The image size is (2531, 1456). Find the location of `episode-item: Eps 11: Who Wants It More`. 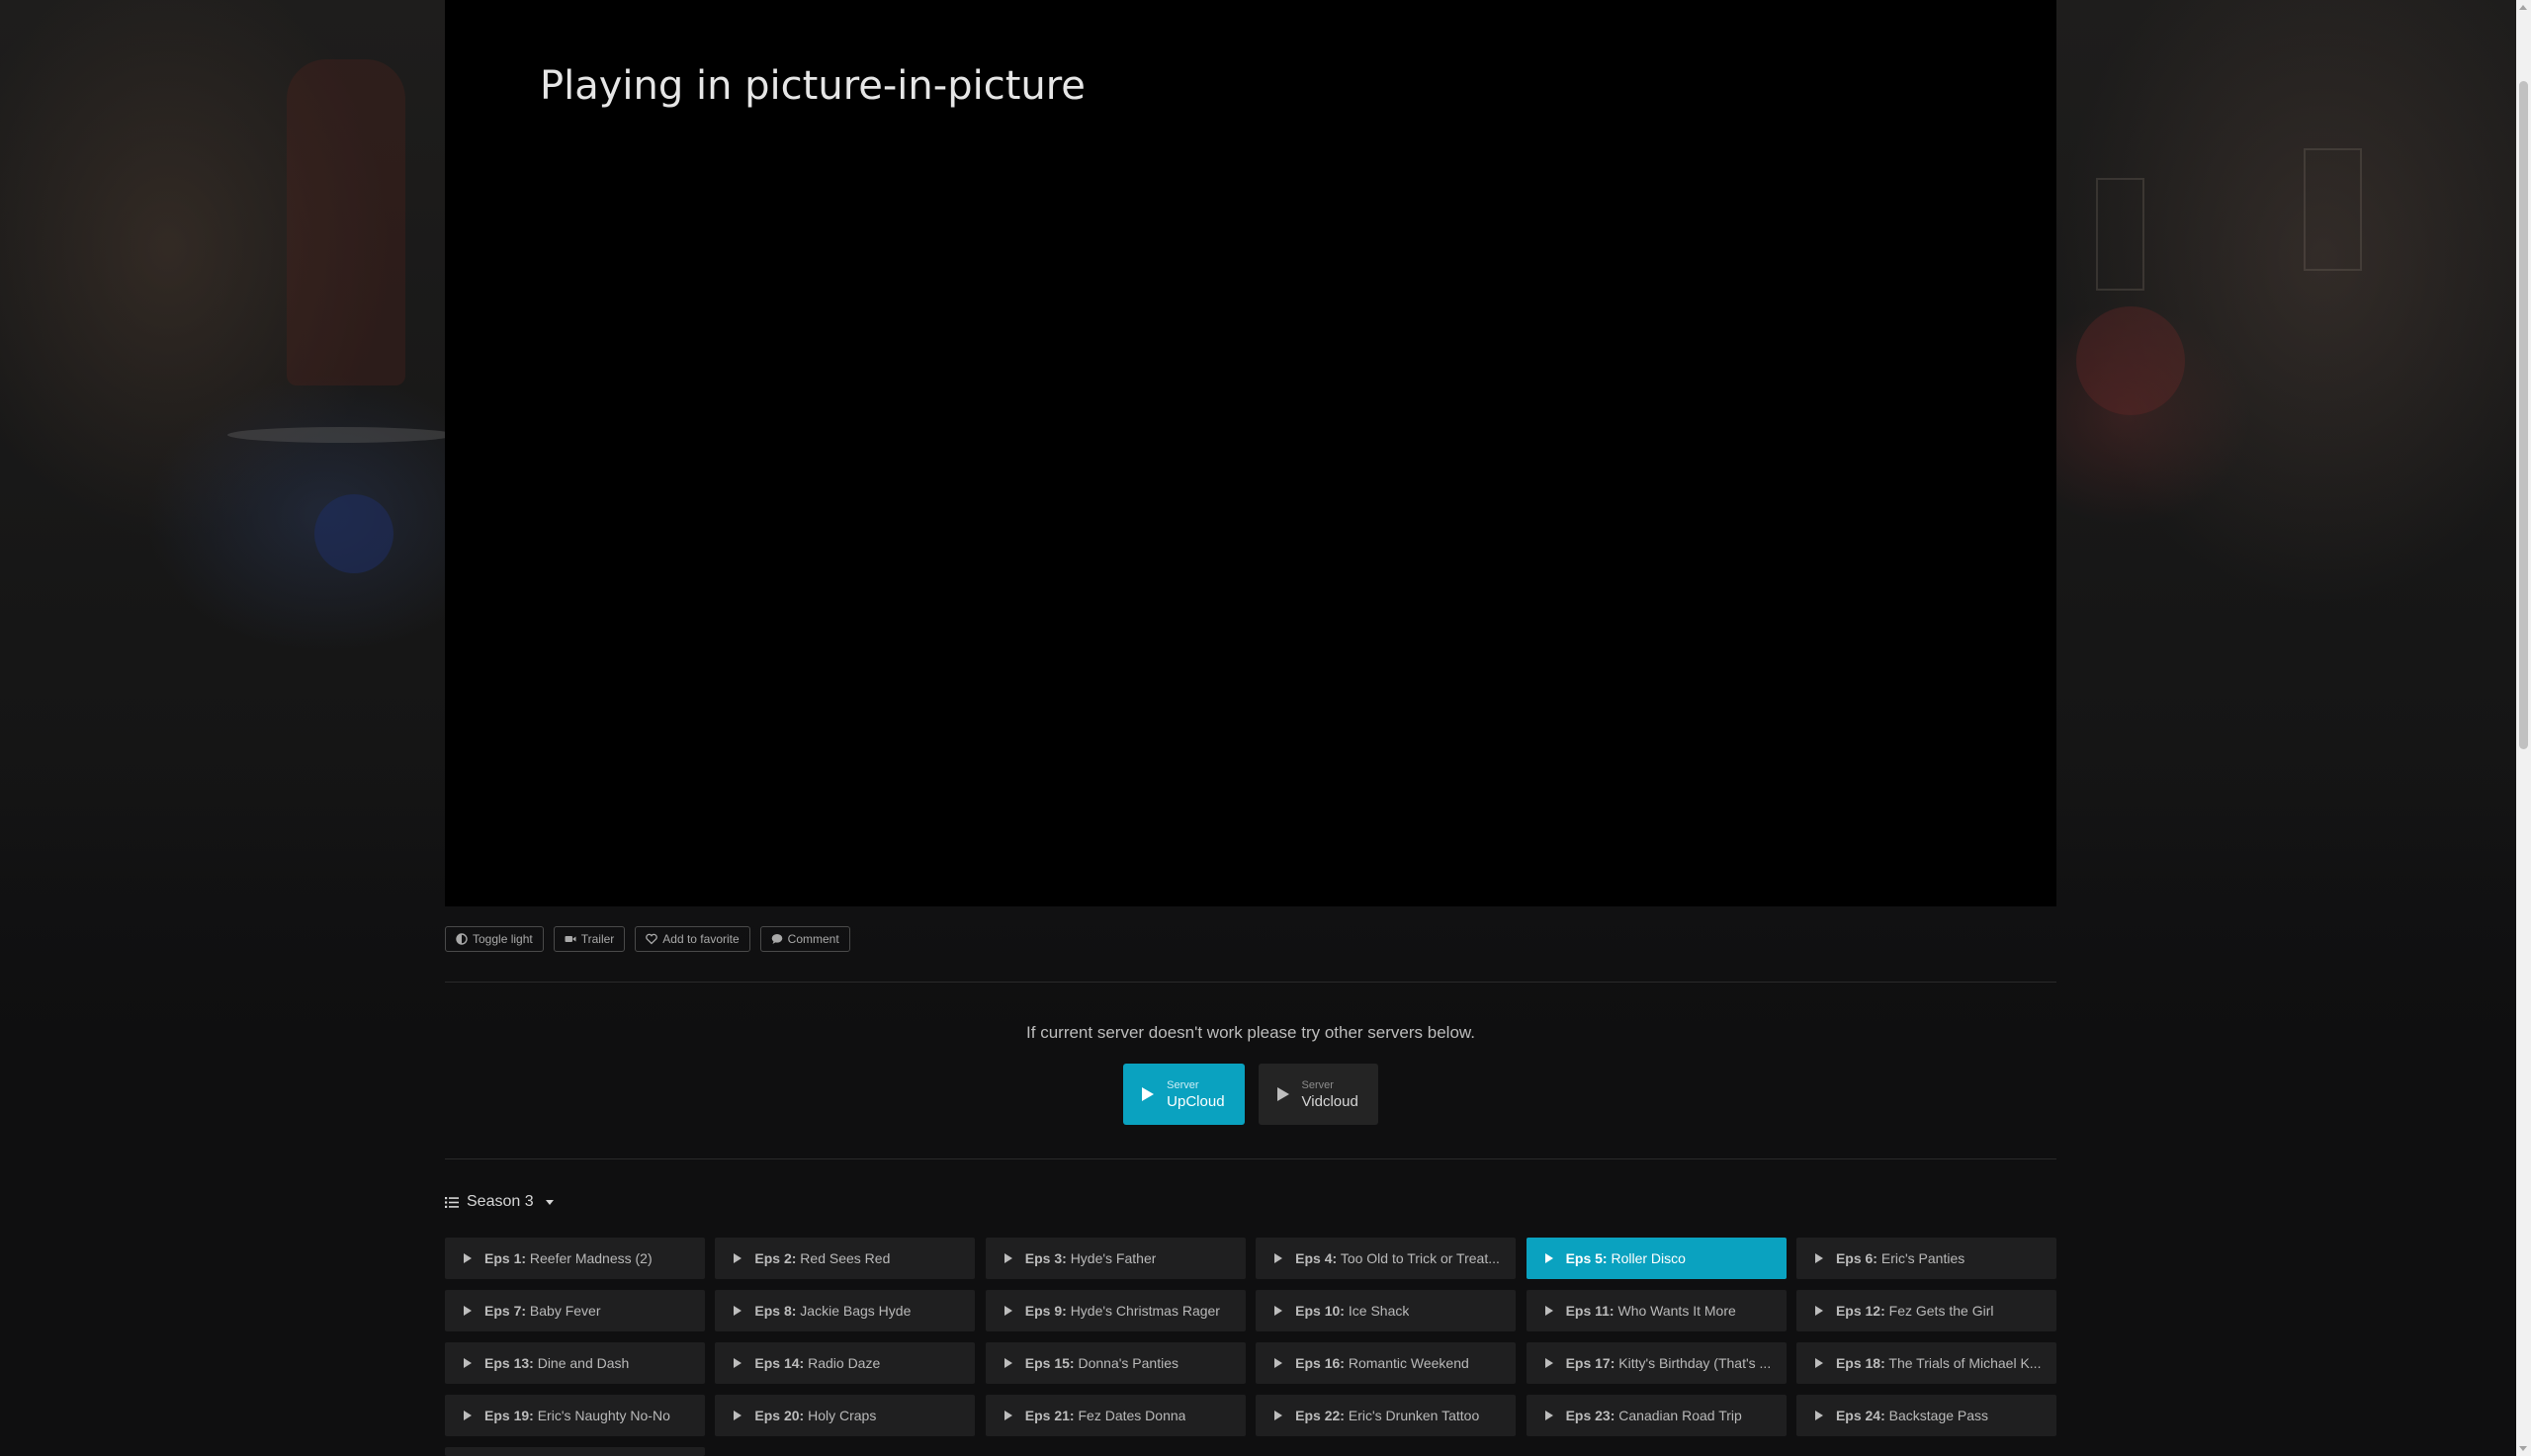

episode-item: Eps 11: Who Wants It More is located at coordinates (1657, 1310).